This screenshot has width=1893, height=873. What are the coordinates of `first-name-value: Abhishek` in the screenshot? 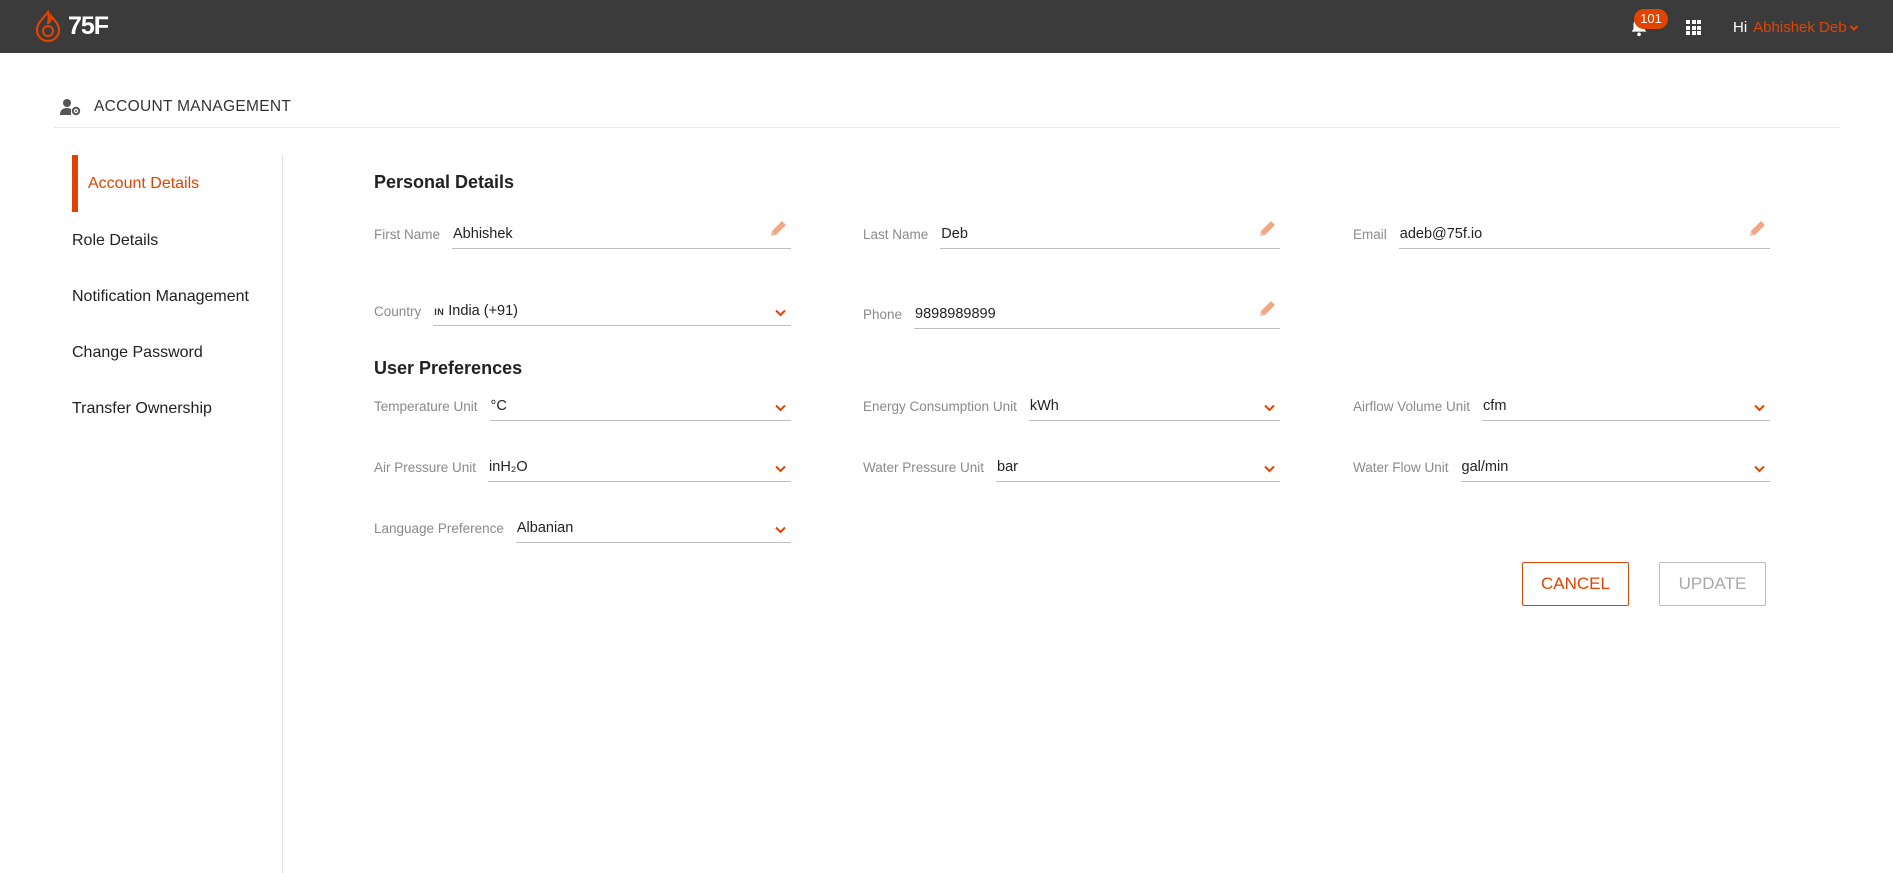 It's located at (483, 234).